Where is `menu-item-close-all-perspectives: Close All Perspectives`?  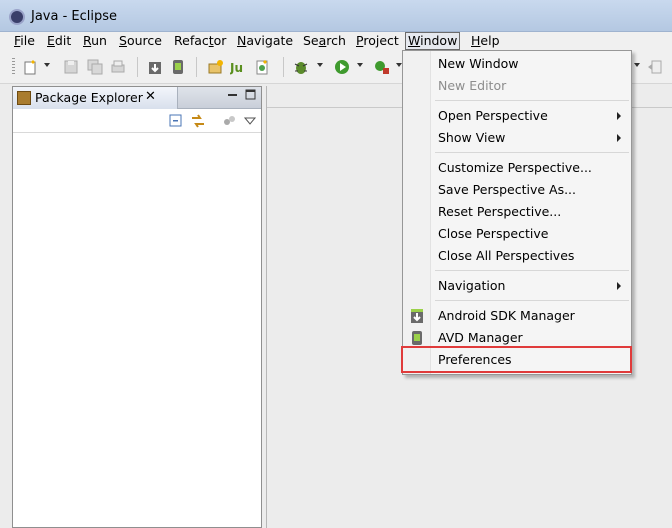 menu-item-close-all-perspectives: Close All Perspectives is located at coordinates (517, 256).